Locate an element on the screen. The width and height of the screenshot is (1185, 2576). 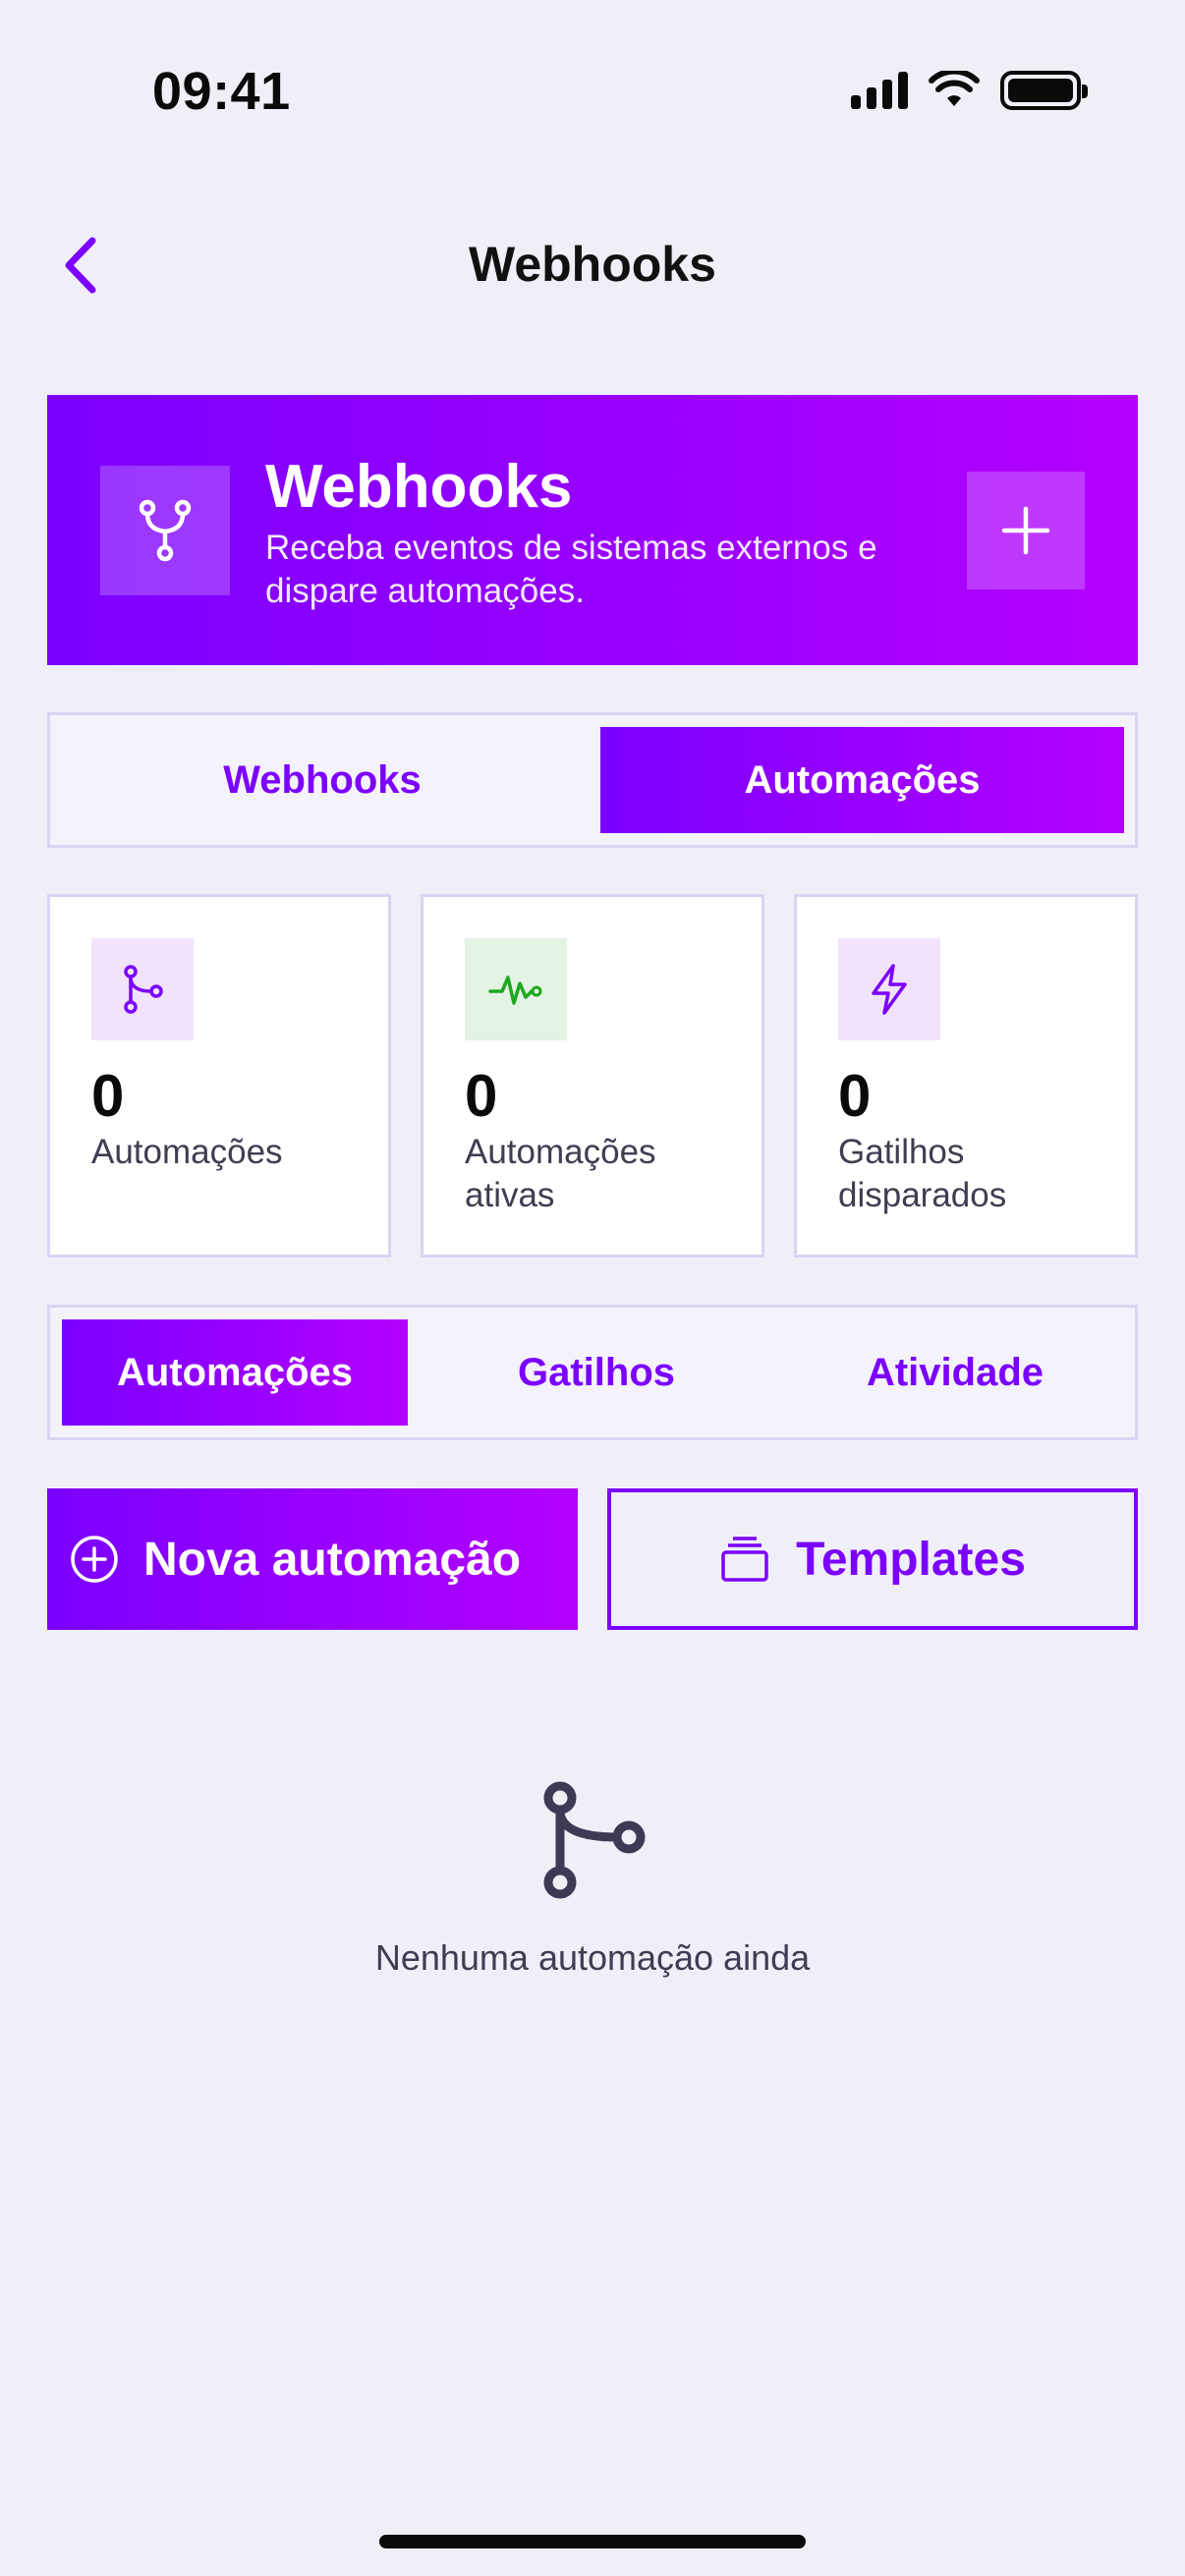
tab-atividade: Atividade is located at coordinates (955, 1372).